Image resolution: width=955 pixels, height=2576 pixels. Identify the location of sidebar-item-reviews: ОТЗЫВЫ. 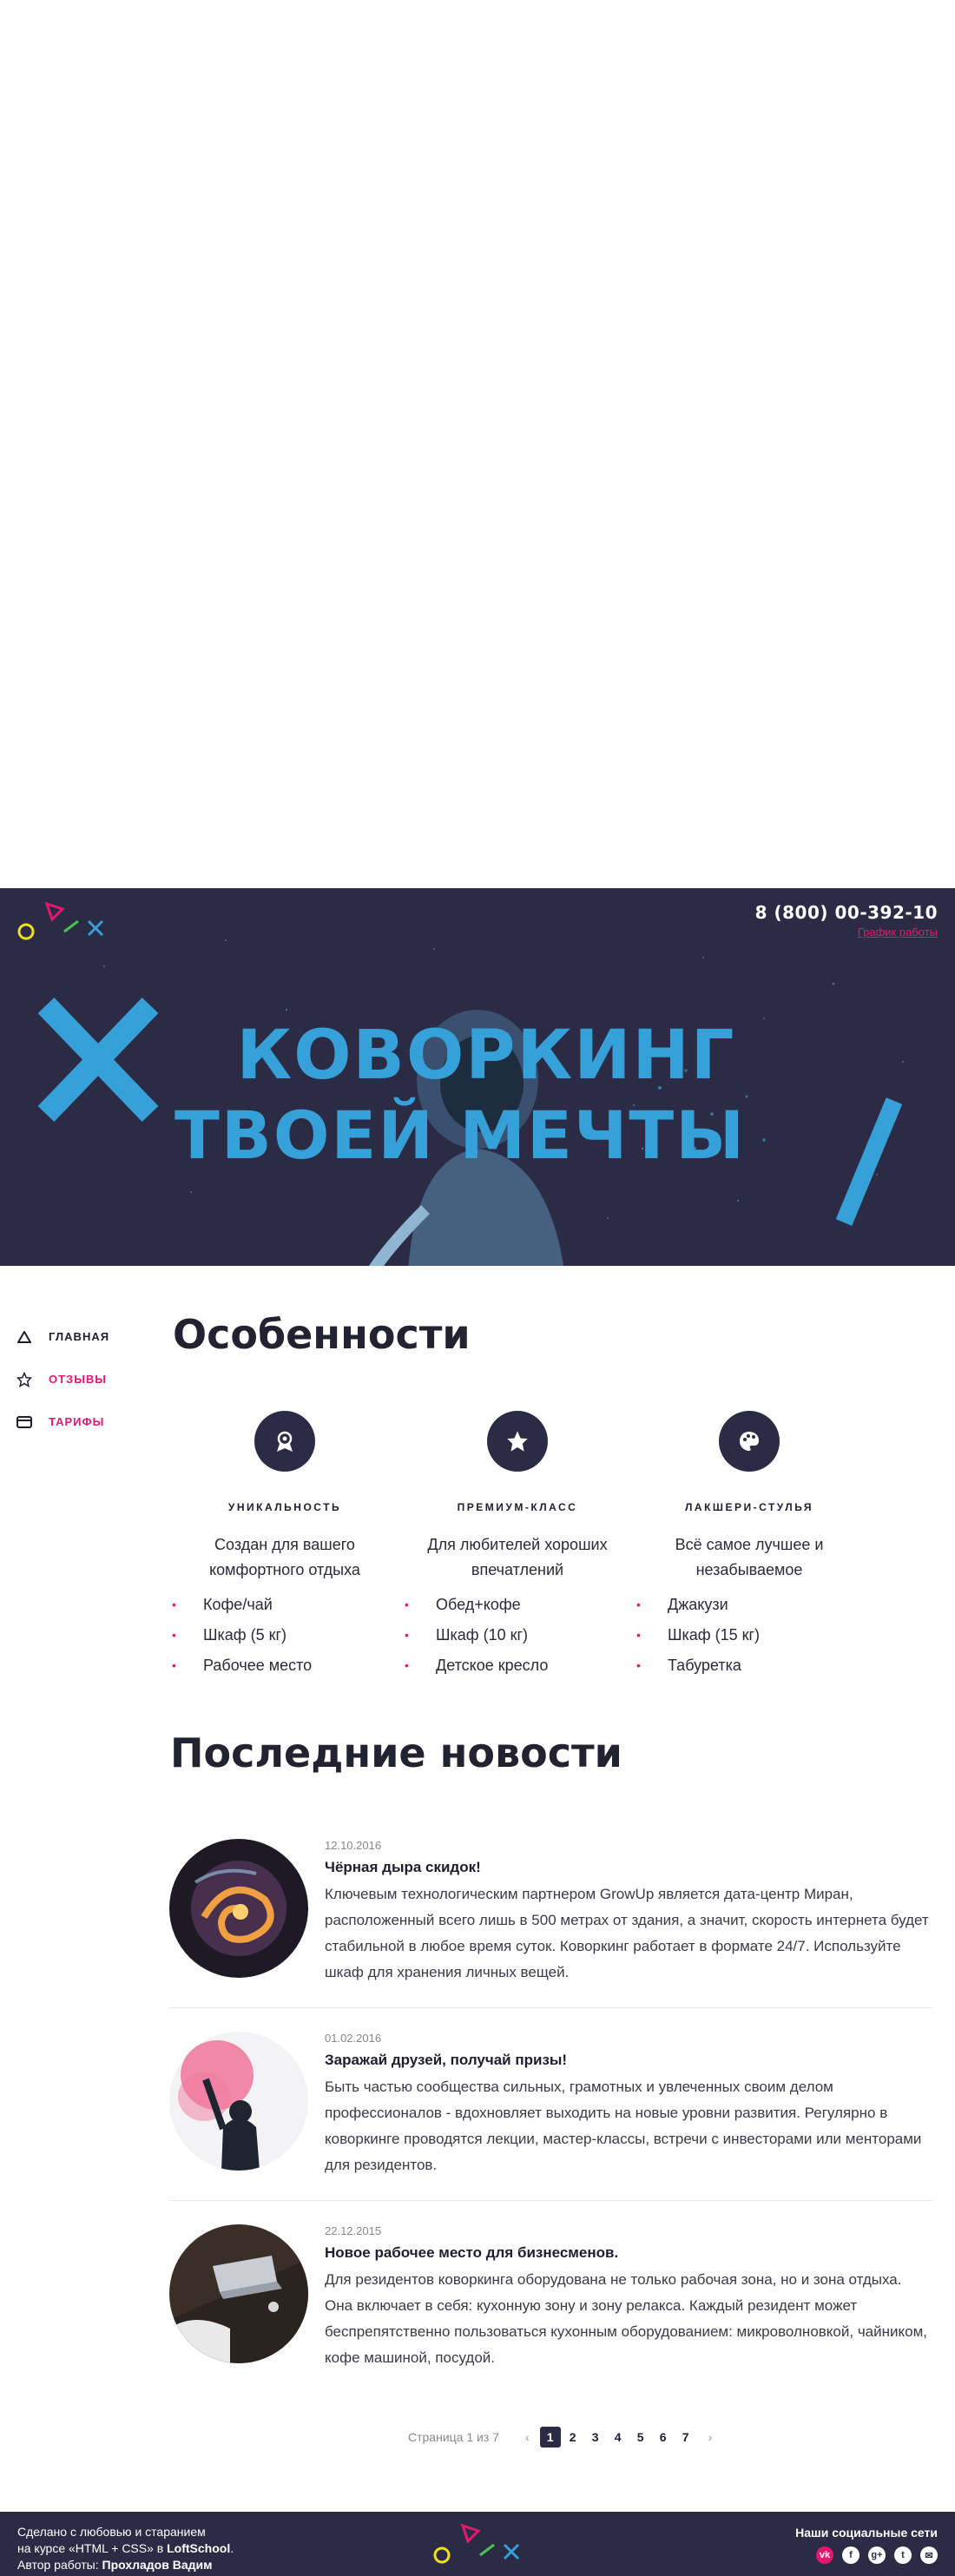
(81, 1379).